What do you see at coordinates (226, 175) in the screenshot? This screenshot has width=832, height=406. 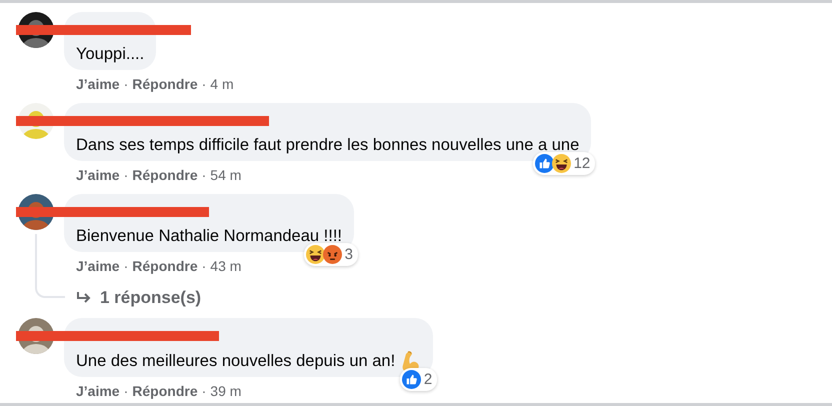 I see `comment-time: 54 m` at bounding box center [226, 175].